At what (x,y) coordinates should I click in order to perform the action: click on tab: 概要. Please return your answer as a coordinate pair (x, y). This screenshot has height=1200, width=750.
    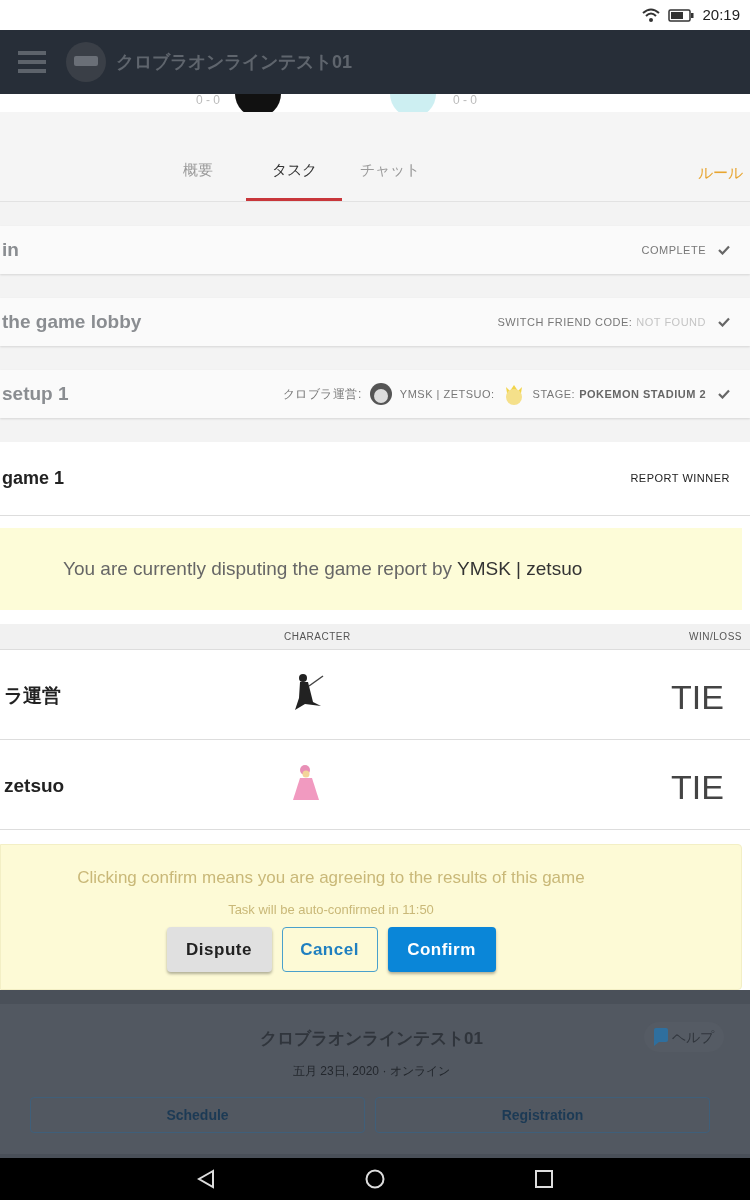
    Looking at the image, I should click on (198, 172).